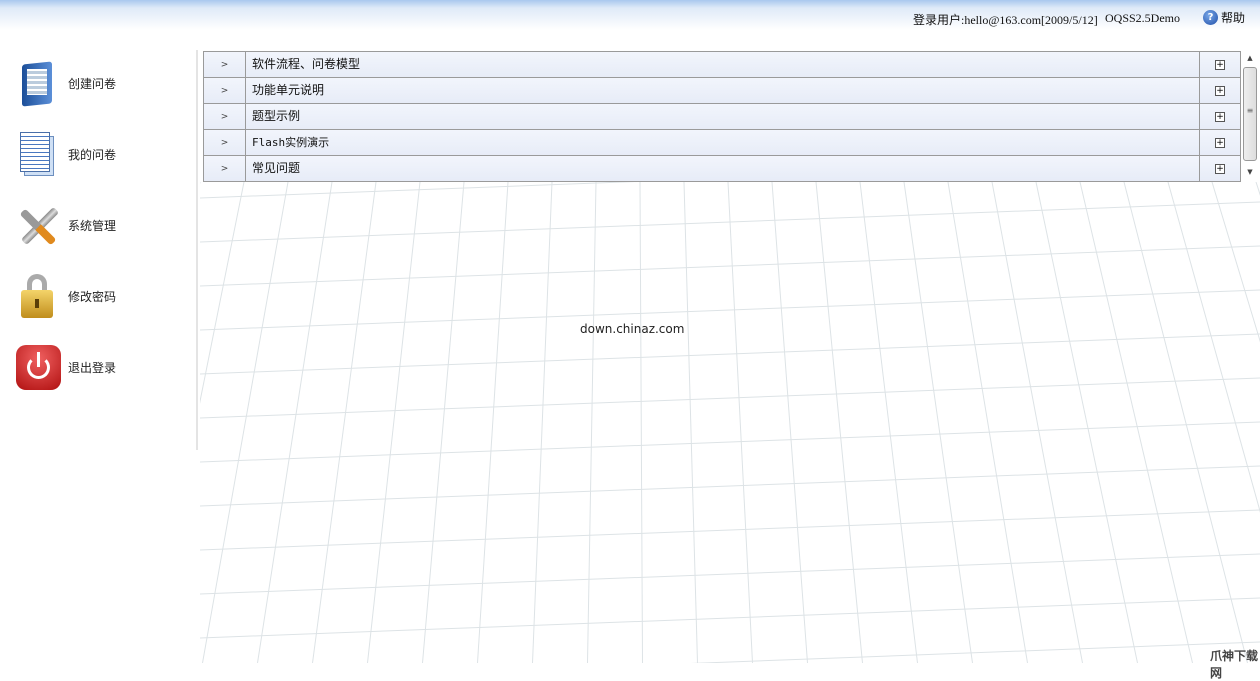 The image size is (1260, 681). What do you see at coordinates (92, 225) in the screenshot?
I see `sidebar-item-label: 系统管理` at bounding box center [92, 225].